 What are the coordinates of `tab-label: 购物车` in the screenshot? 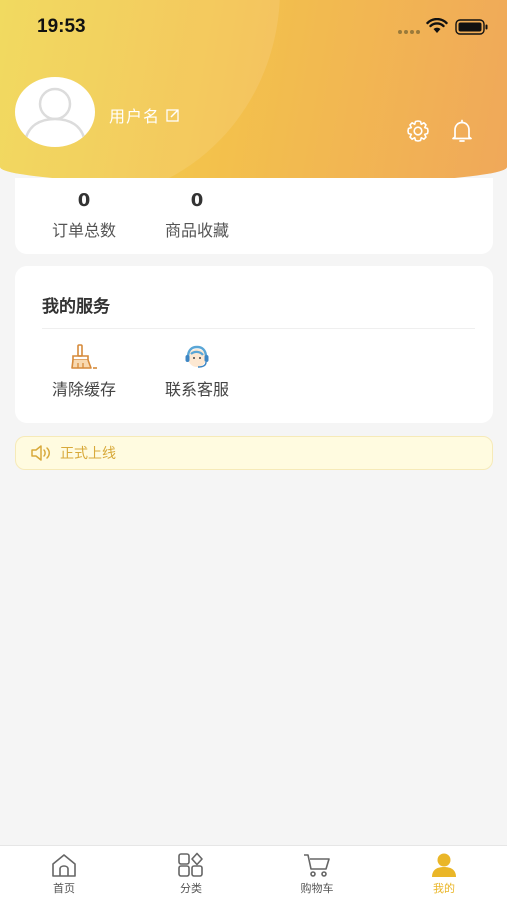 It's located at (317, 888).